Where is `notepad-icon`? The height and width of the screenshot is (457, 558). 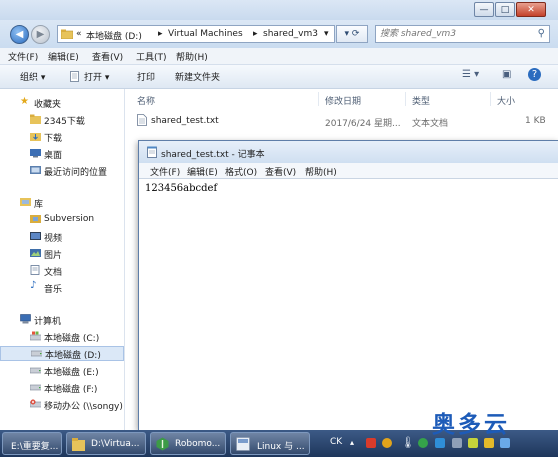
notepad-icon is located at coordinates (152, 152).